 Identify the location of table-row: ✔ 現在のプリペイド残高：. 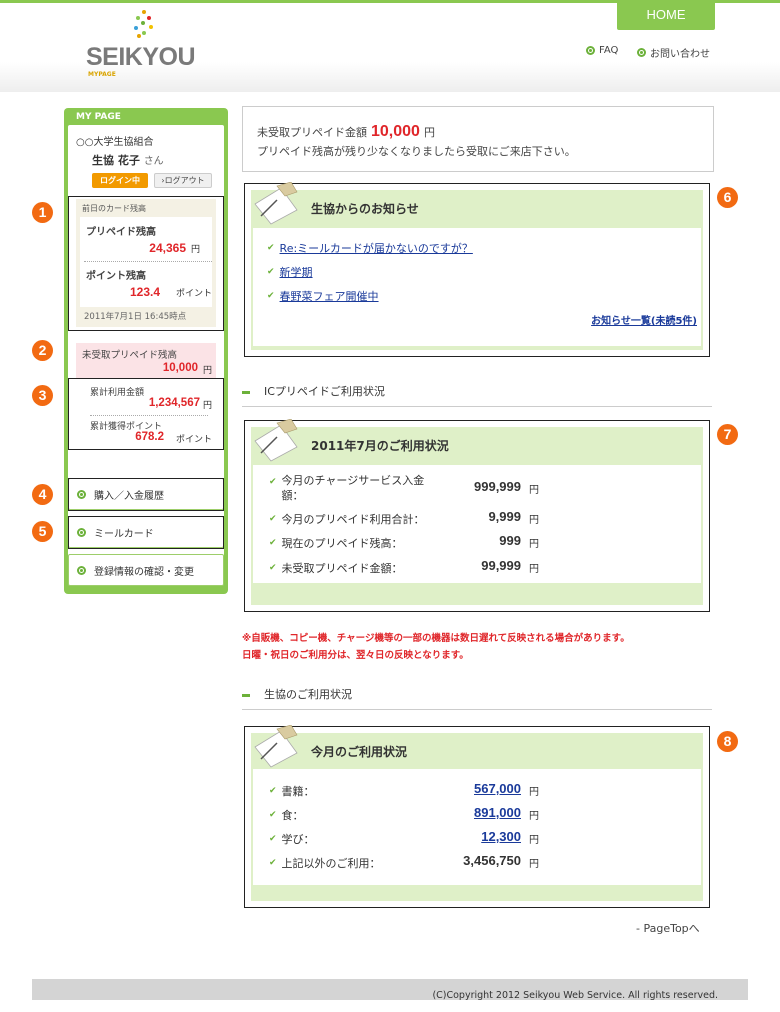
(336, 543).